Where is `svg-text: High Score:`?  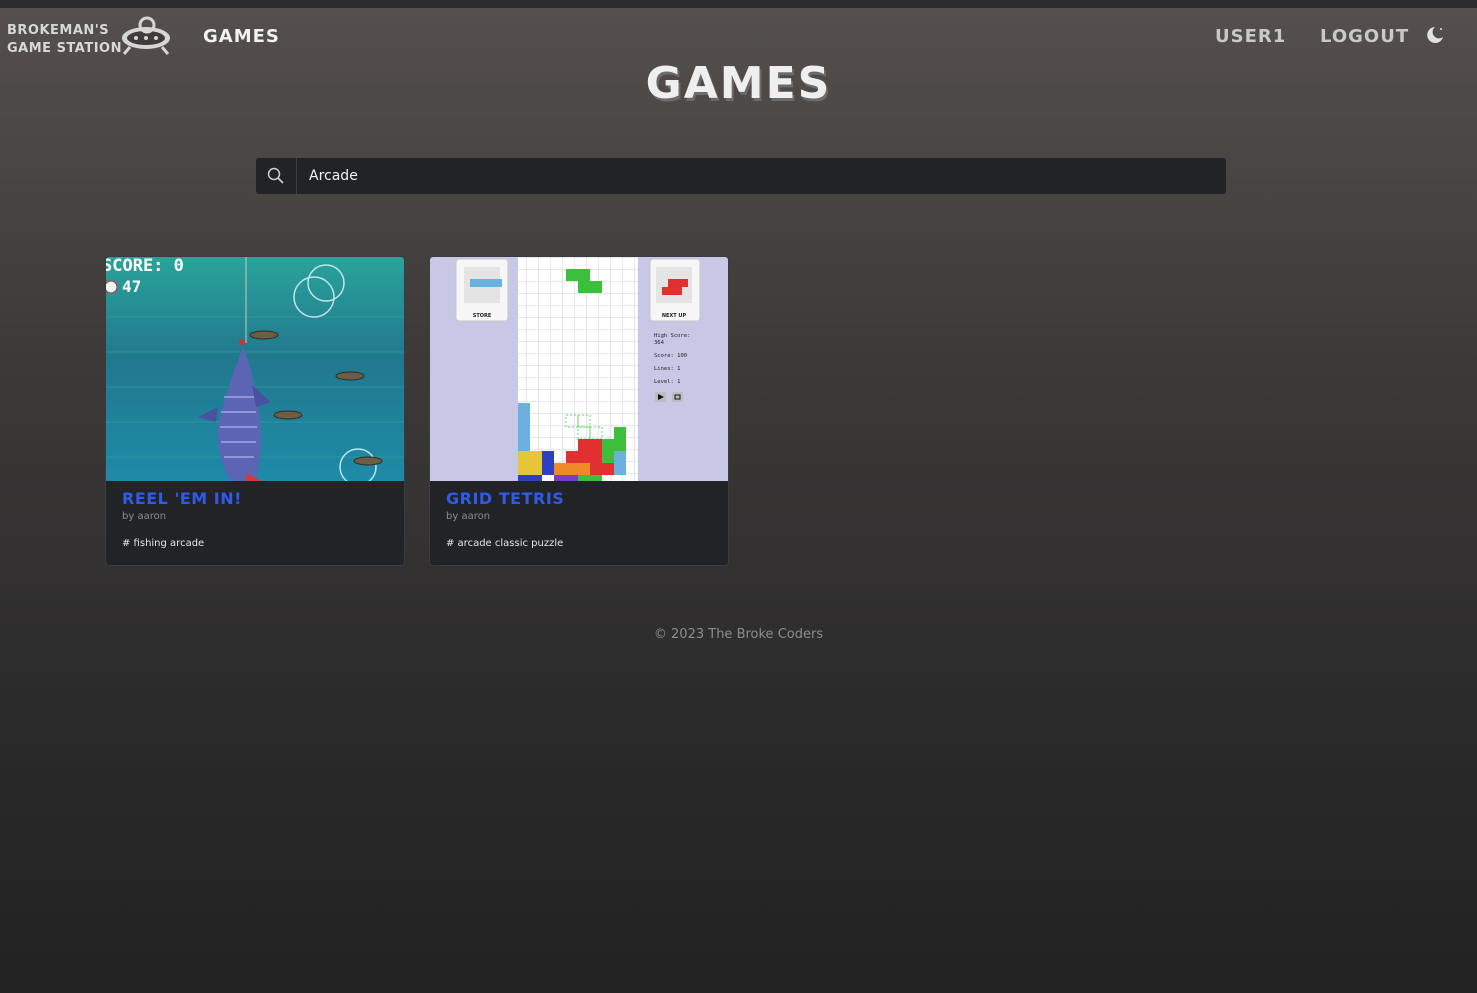 svg-text: High Score: is located at coordinates (672, 336).